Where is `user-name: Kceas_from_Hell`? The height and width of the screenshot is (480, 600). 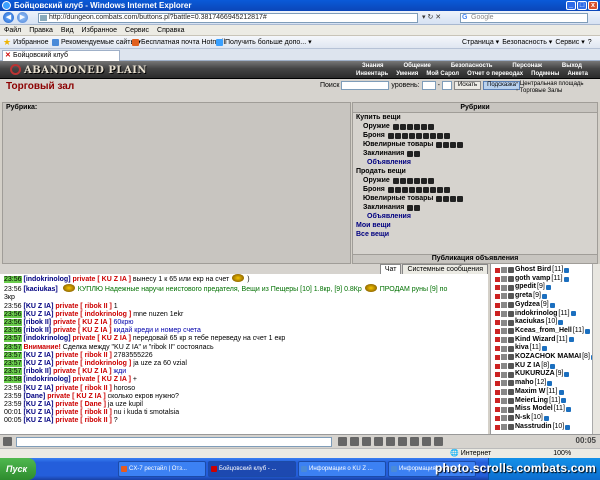 user-name: Kceas_from_Hell is located at coordinates (543, 331).